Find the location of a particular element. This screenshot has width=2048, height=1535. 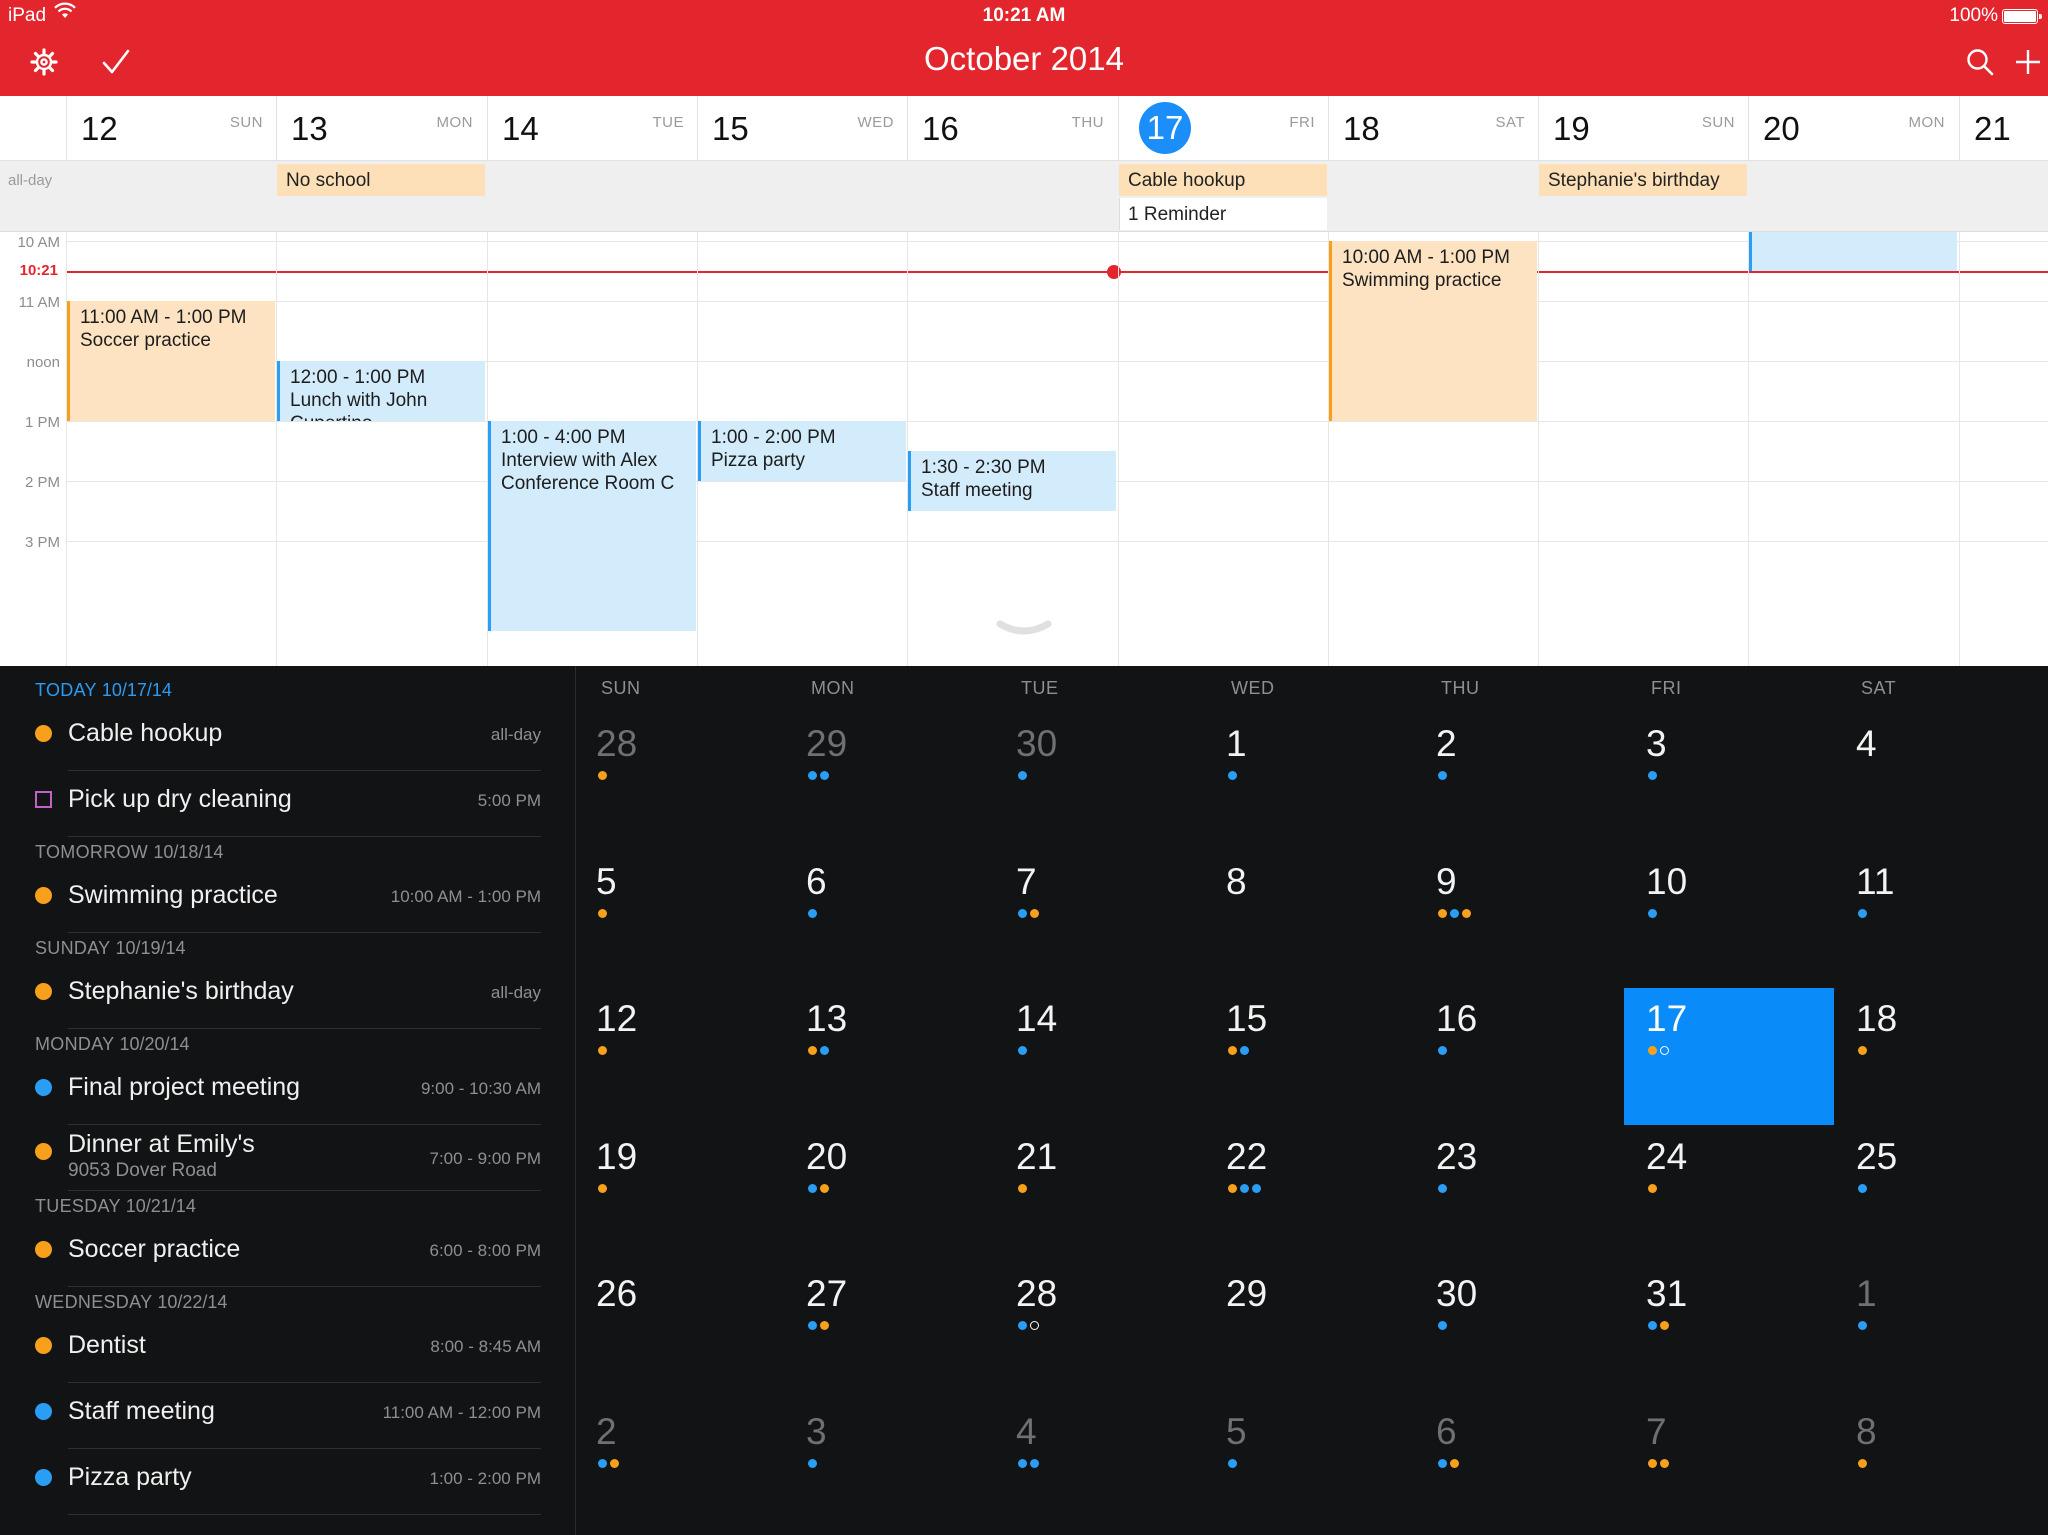

day-header-12: 12 SUN is located at coordinates (171, 128).